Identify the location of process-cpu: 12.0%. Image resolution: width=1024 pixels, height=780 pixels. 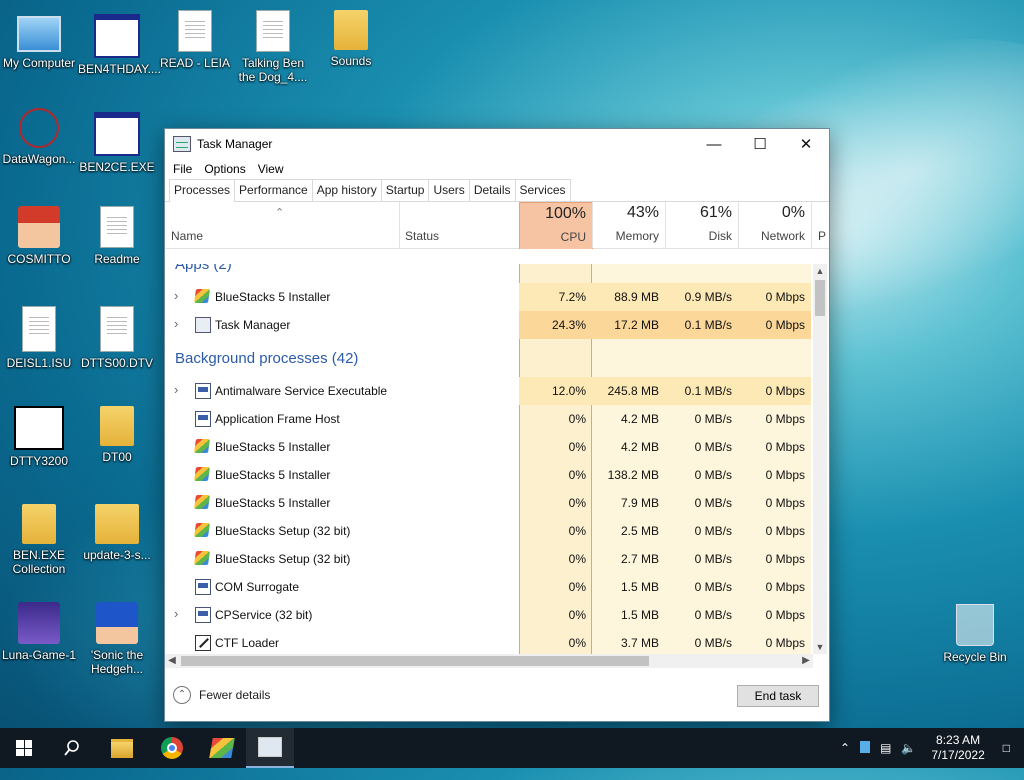
(555, 391).